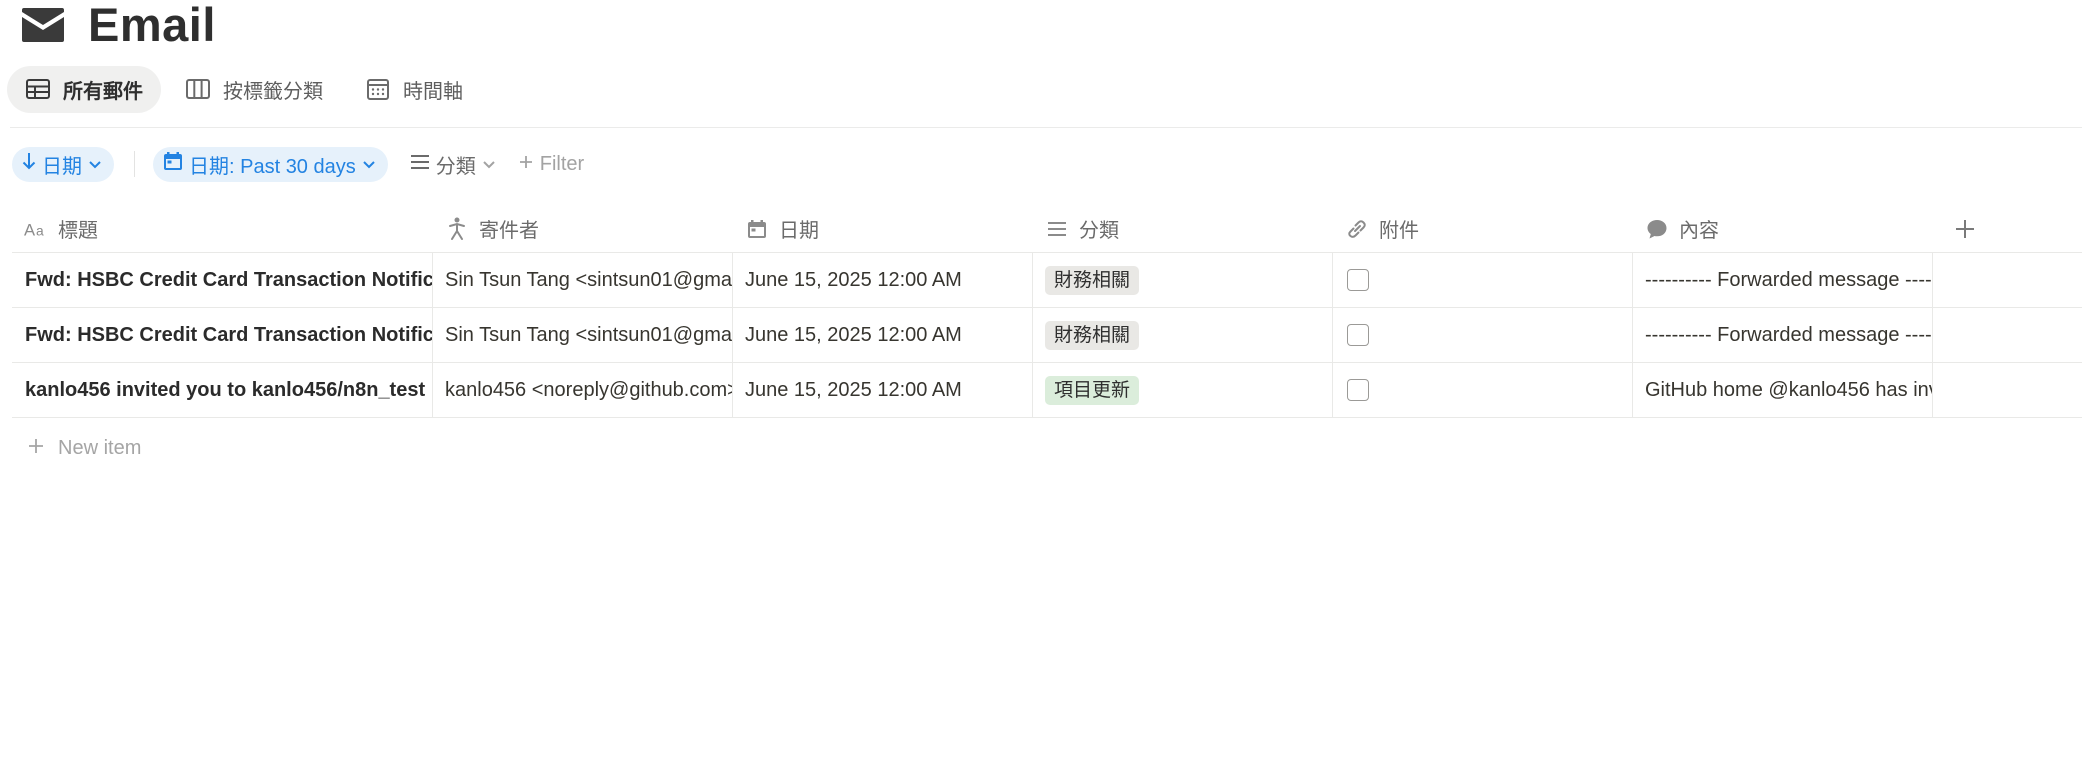 The height and width of the screenshot is (764, 2082). What do you see at coordinates (2007, 228) in the screenshot?
I see `add-column-button` at bounding box center [2007, 228].